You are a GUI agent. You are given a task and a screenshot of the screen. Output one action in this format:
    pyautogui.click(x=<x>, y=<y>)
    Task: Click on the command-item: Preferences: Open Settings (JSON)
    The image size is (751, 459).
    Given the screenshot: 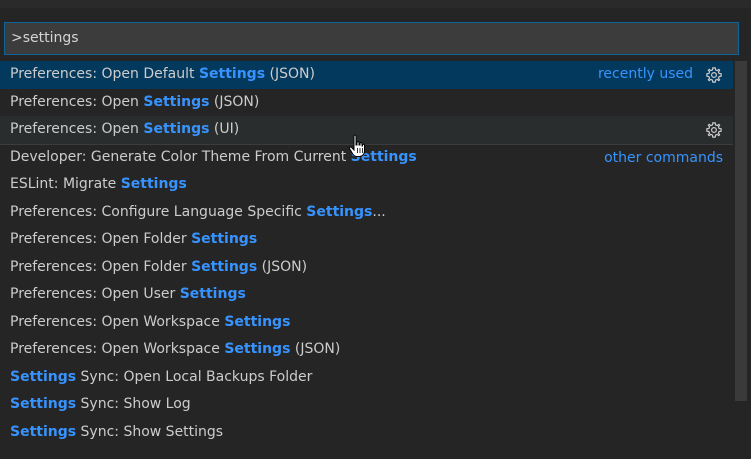 What is the action you would take?
    pyautogui.click(x=366, y=103)
    